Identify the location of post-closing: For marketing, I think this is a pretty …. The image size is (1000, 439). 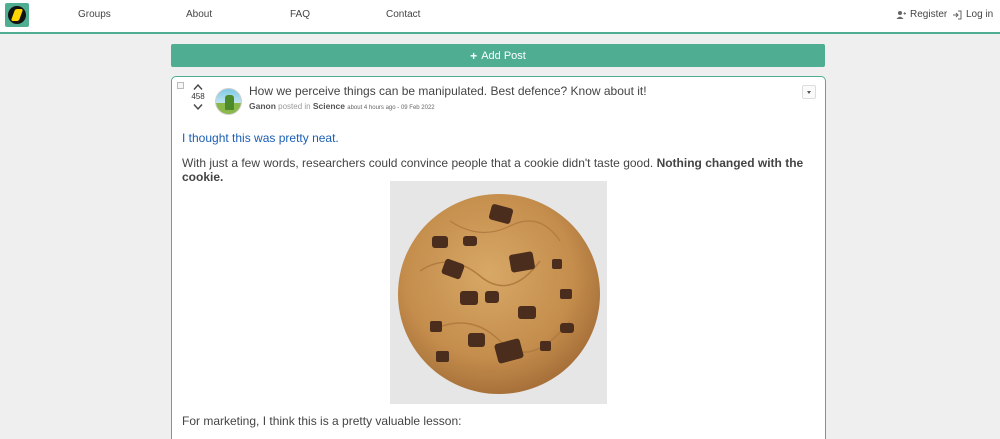
(322, 421).